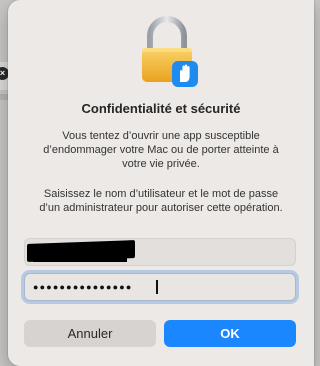  What do you see at coordinates (90, 333) in the screenshot?
I see `cancel-button: Annuler` at bounding box center [90, 333].